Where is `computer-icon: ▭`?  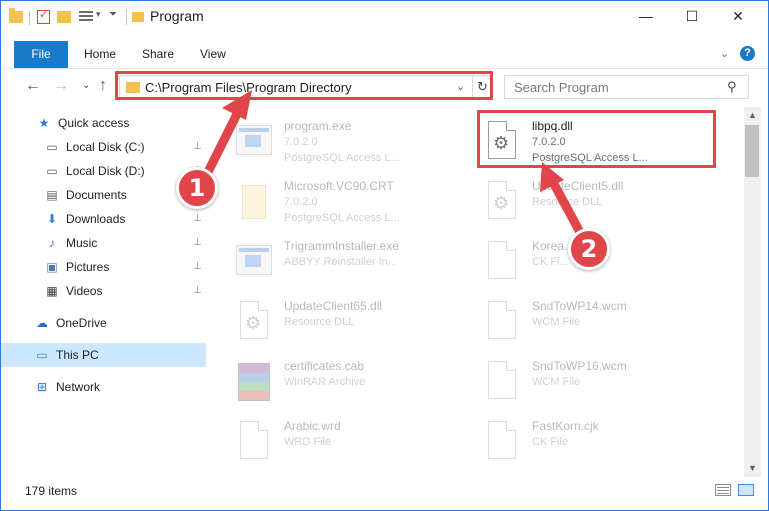 computer-icon: ▭ is located at coordinates (42, 355).